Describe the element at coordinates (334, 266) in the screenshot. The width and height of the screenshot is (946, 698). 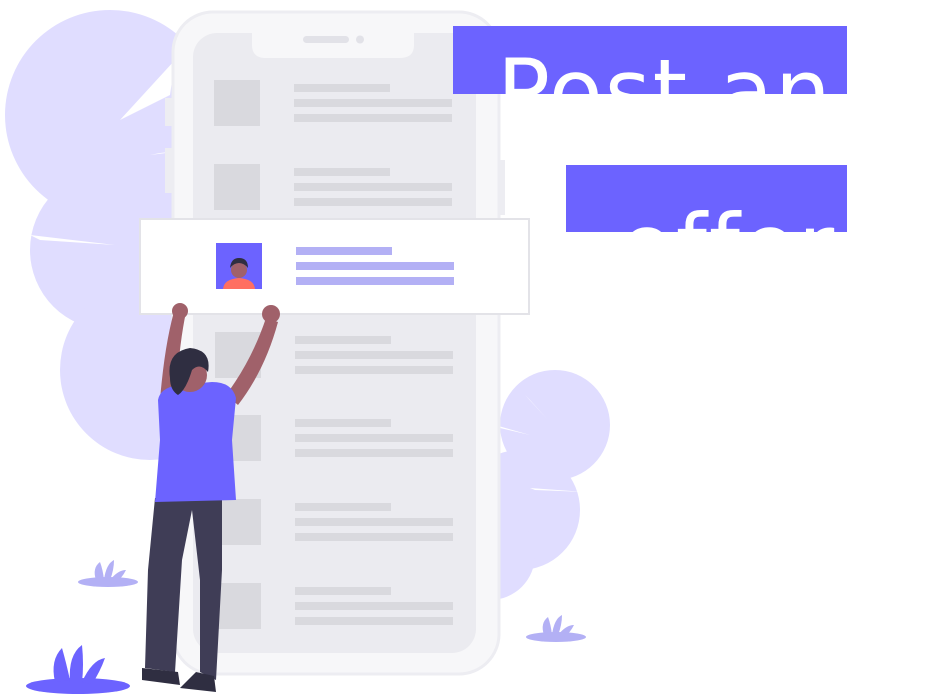
I see `highlighted-offer-card` at that location.